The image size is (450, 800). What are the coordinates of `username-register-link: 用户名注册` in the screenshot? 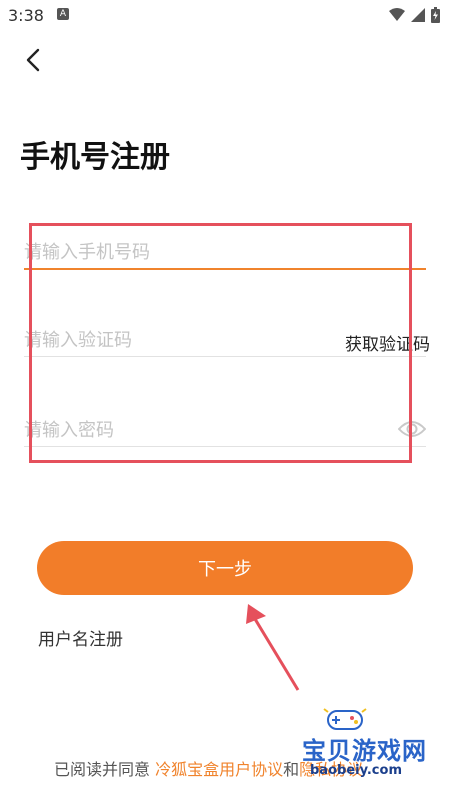 It's located at (80, 637).